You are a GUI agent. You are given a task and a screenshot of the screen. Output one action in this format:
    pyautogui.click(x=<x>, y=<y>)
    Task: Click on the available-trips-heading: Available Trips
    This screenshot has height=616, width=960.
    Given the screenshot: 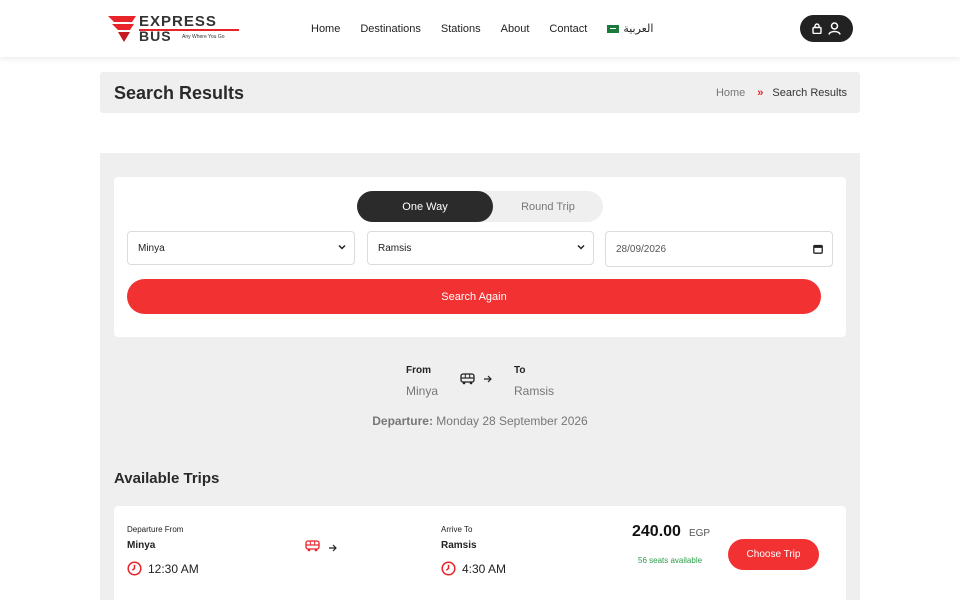 What is the action you would take?
    pyautogui.click(x=167, y=478)
    